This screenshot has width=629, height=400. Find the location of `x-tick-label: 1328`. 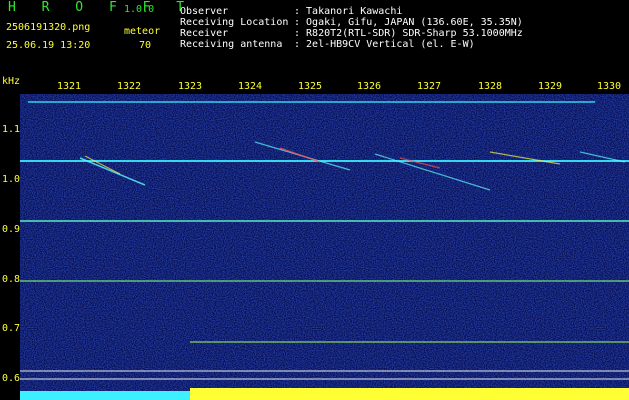

x-tick-label: 1328 is located at coordinates (490, 86).